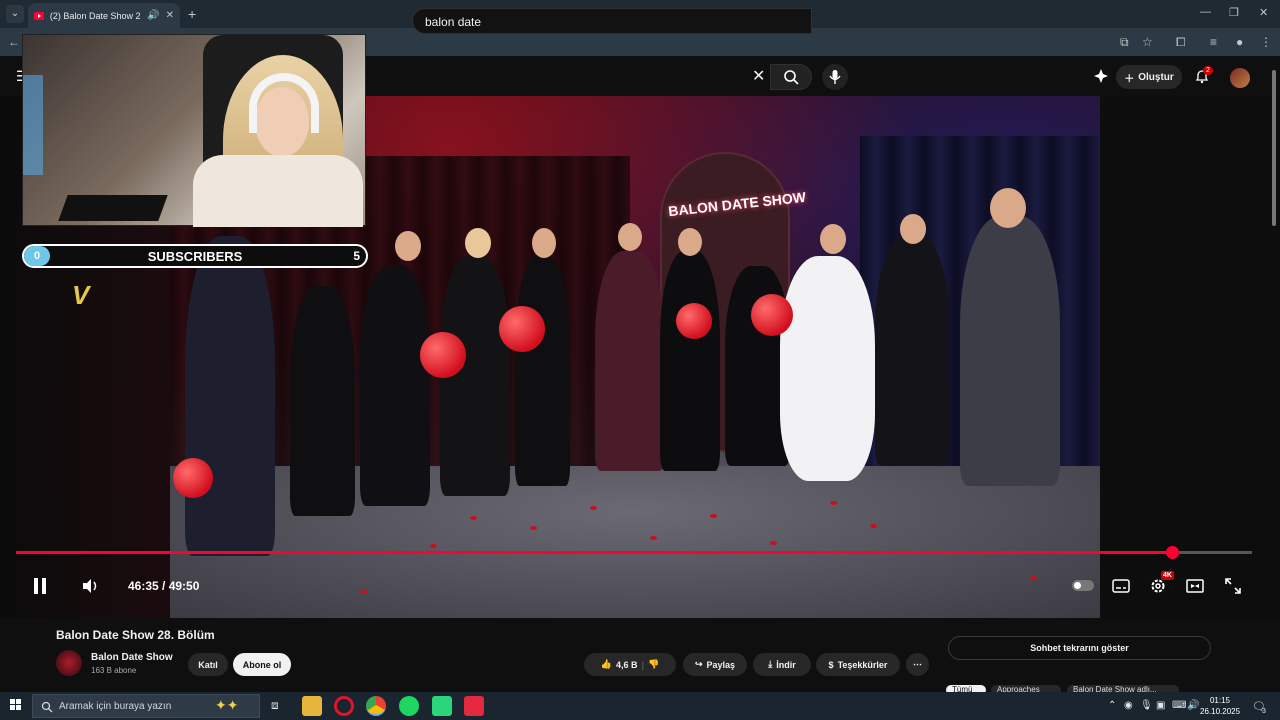  Describe the element at coordinates (453, 22) in the screenshot. I see `search-input-value: balon date` at that location.